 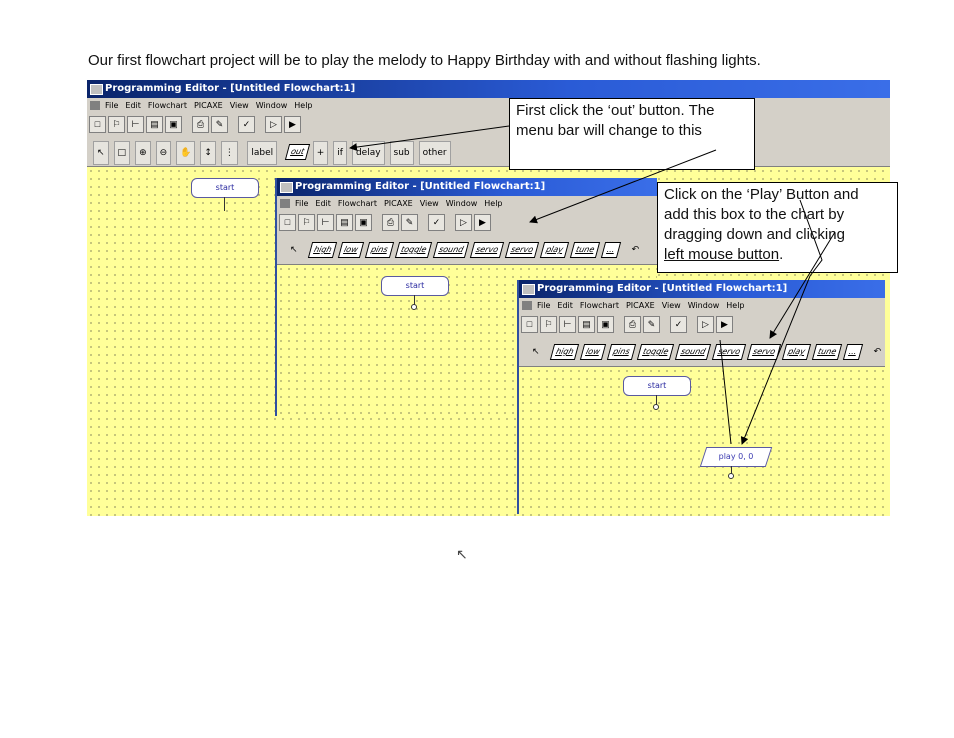 What do you see at coordinates (401, 153) in the screenshot?
I see `sub-button: sub` at bounding box center [401, 153].